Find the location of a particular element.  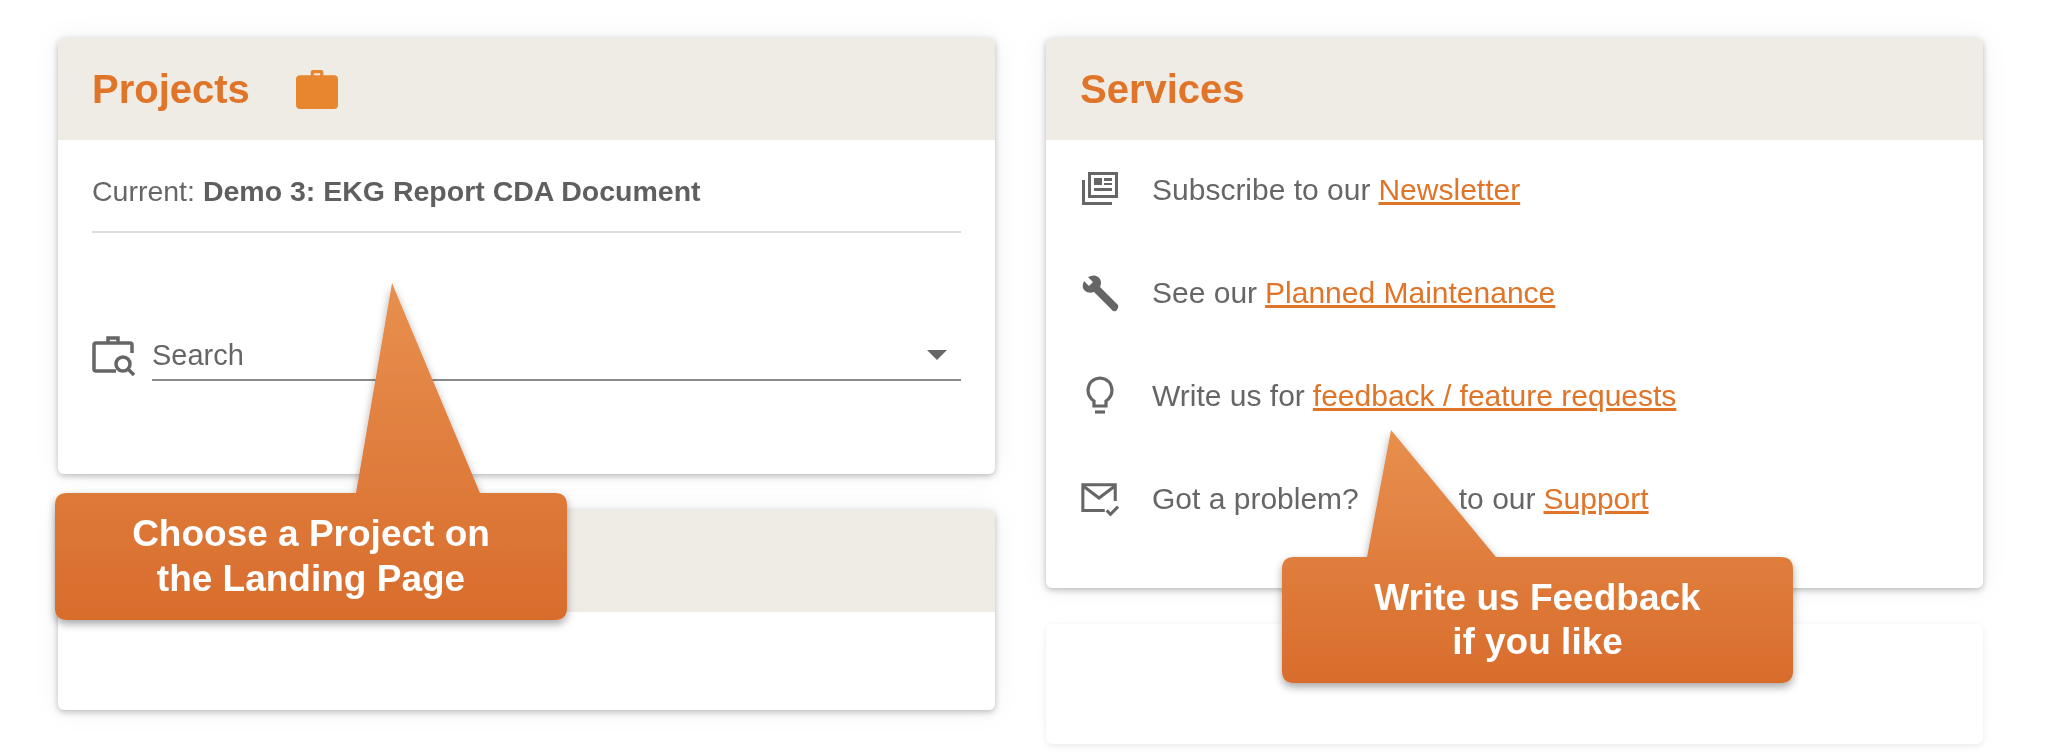

service-link: Support is located at coordinates (1596, 499).